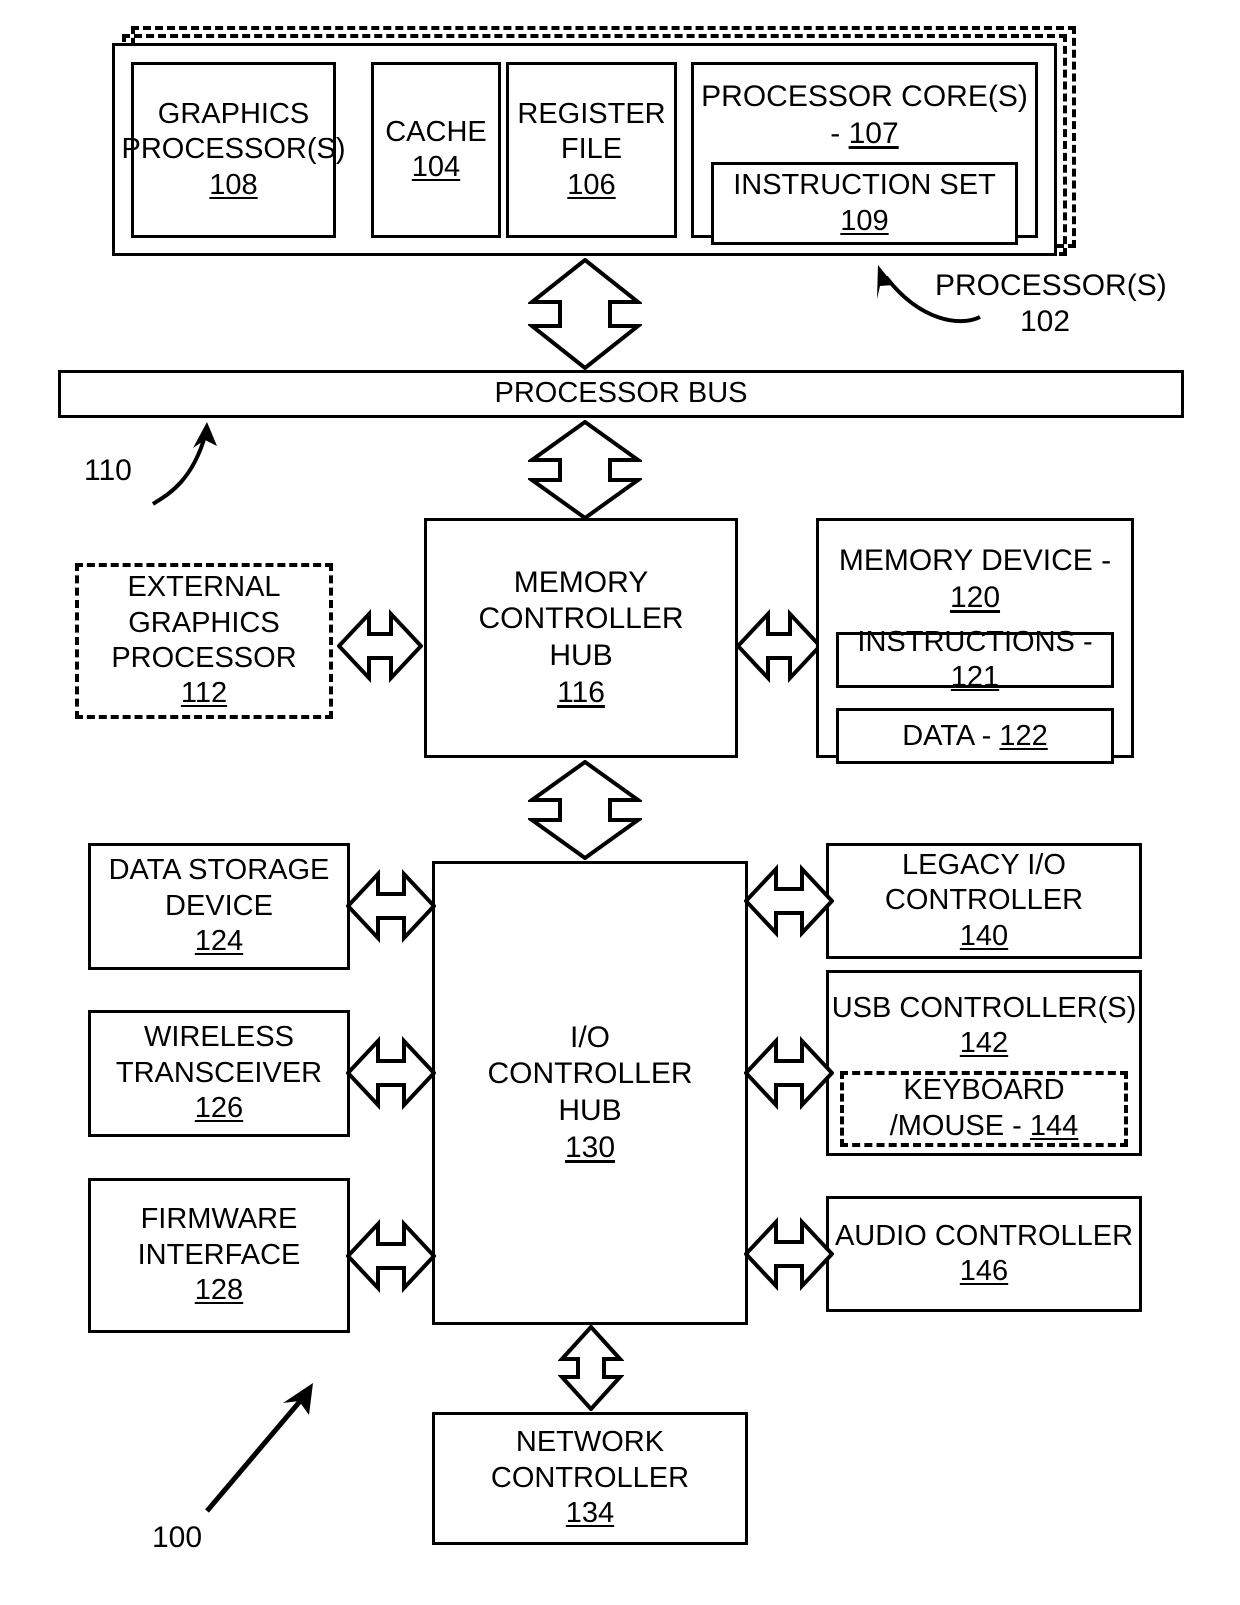  What do you see at coordinates (177, 1537) in the screenshot?
I see `figure-number-label: 100` at bounding box center [177, 1537].